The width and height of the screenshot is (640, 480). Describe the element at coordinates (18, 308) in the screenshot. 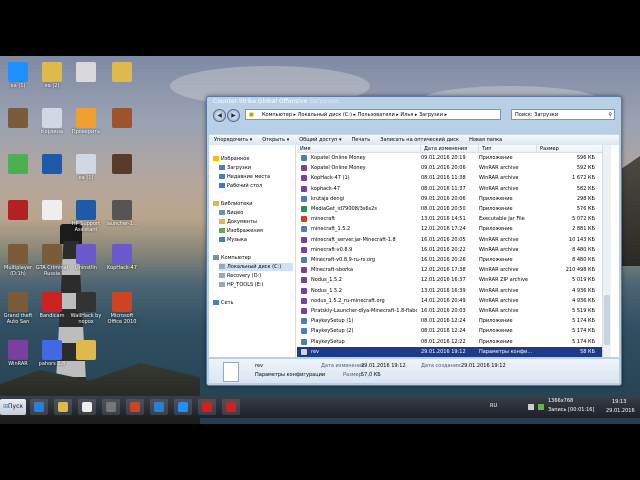

I see `desktop-icon: Grand theft Auto San` at that location.